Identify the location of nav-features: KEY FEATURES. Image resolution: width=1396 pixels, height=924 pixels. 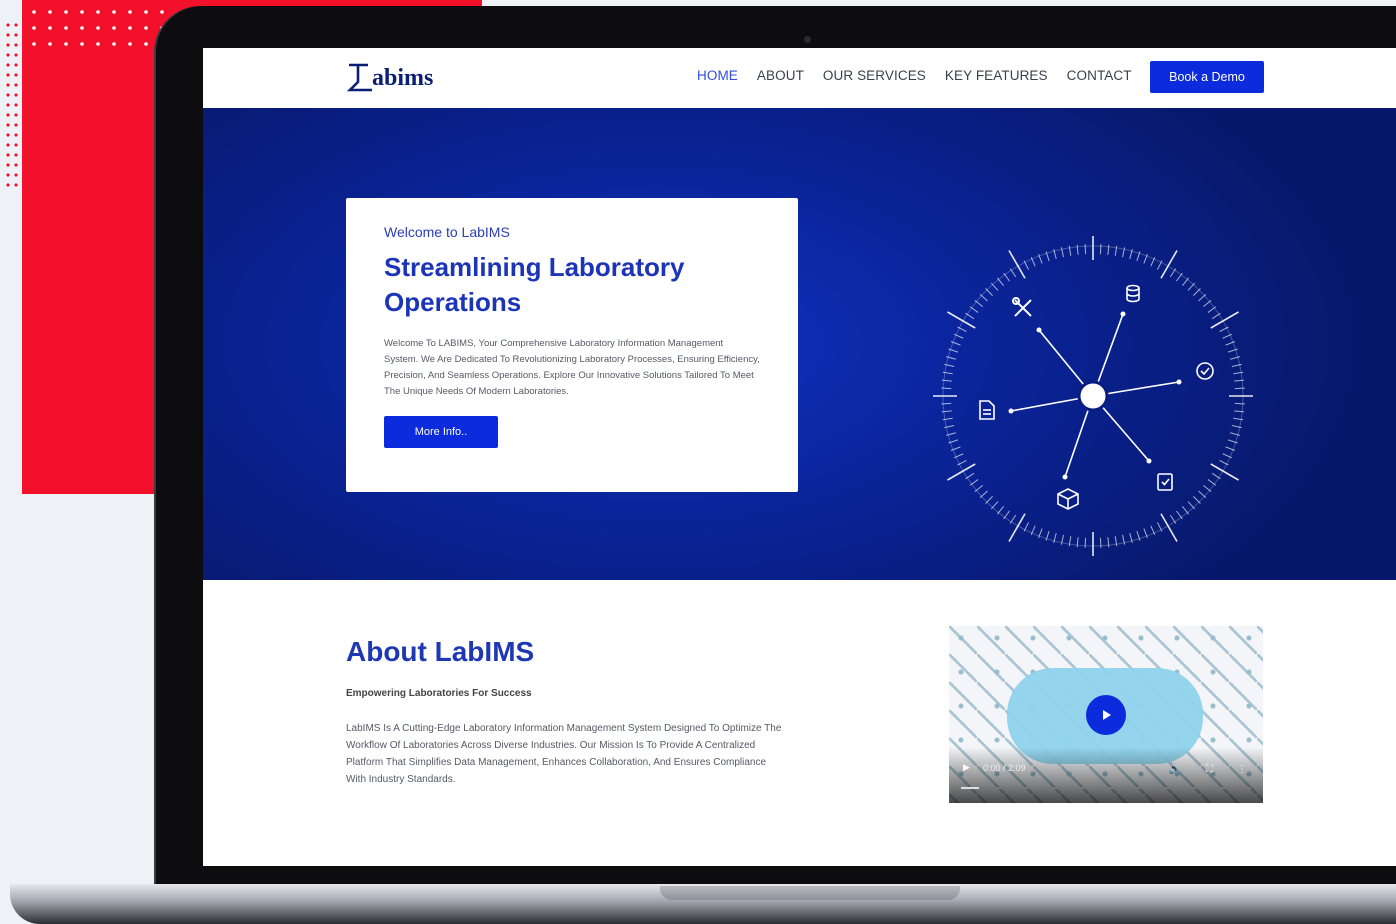
(996, 75).